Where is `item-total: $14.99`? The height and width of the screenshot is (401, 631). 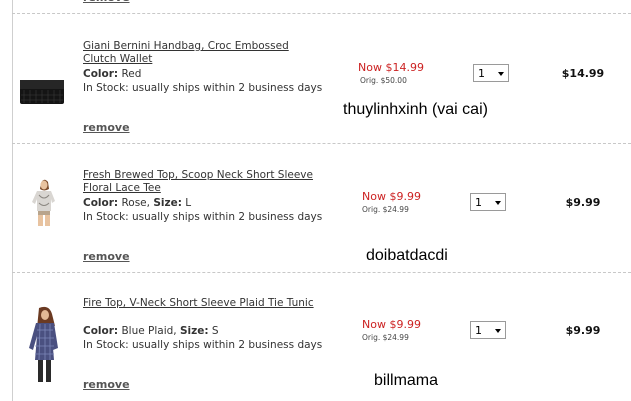
item-total: $14.99 is located at coordinates (583, 73).